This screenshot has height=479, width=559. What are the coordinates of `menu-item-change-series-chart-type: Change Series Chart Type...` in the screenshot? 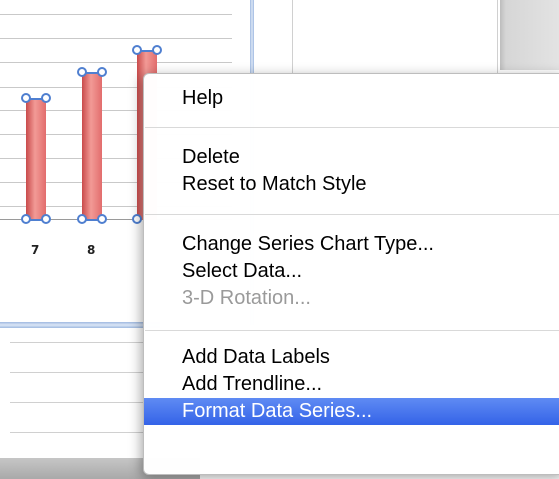 It's located at (351, 244).